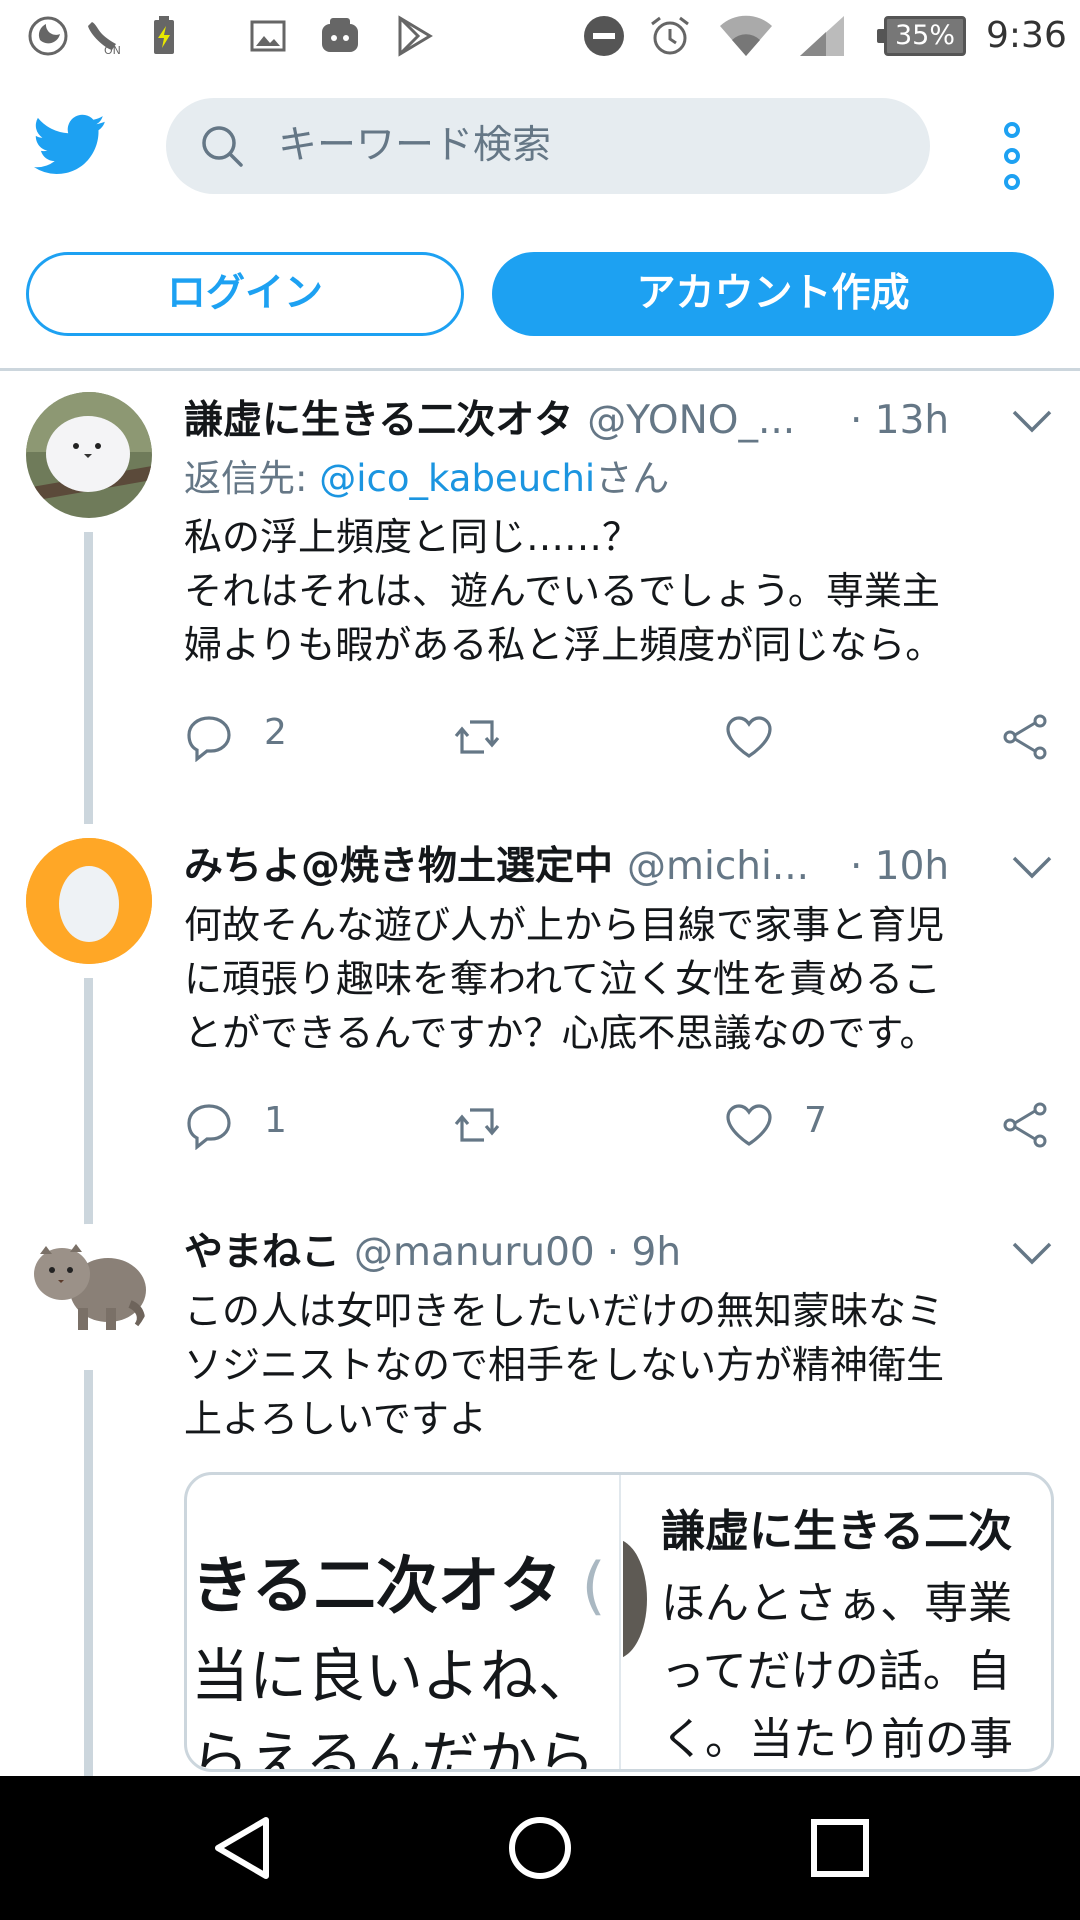  What do you see at coordinates (564, 645) in the screenshot?
I see `tweet-text-line: 婦よりも暇がある私と浮上頻度が同じなら。` at bounding box center [564, 645].